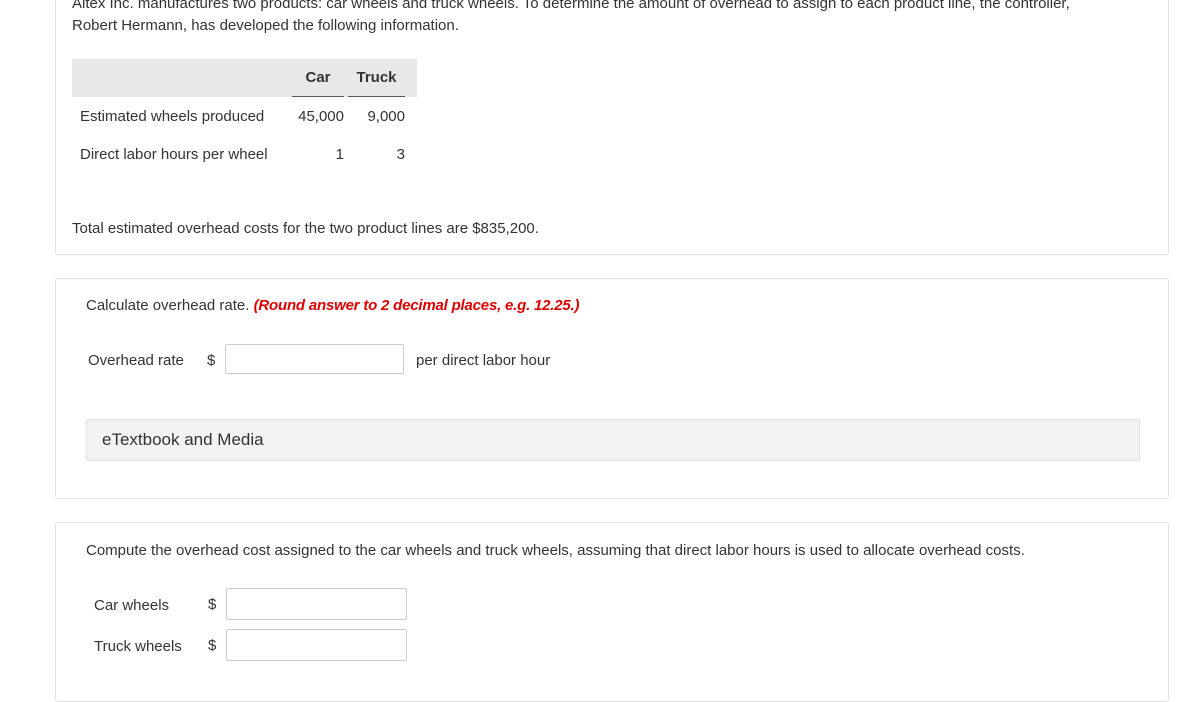 The height and width of the screenshot is (702, 1185). I want to click on overhead-rate-input, so click(314, 359).